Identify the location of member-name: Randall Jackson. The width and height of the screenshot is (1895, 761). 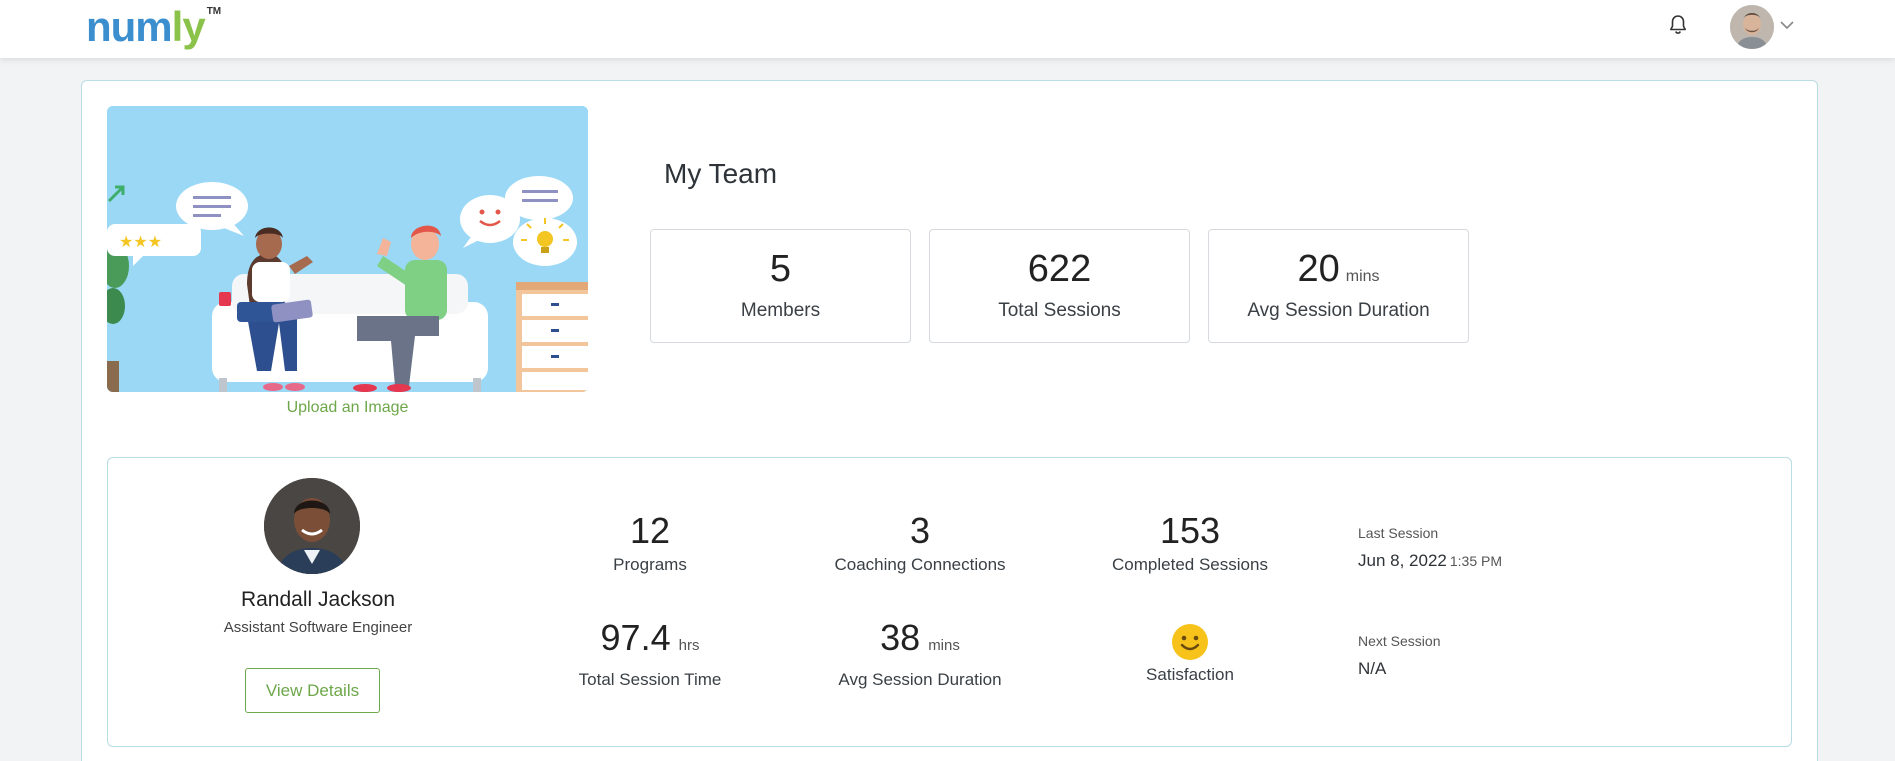
(318, 599).